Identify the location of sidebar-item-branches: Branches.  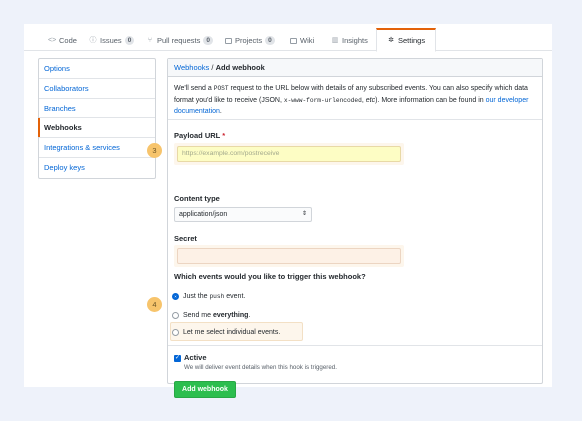
(97, 109).